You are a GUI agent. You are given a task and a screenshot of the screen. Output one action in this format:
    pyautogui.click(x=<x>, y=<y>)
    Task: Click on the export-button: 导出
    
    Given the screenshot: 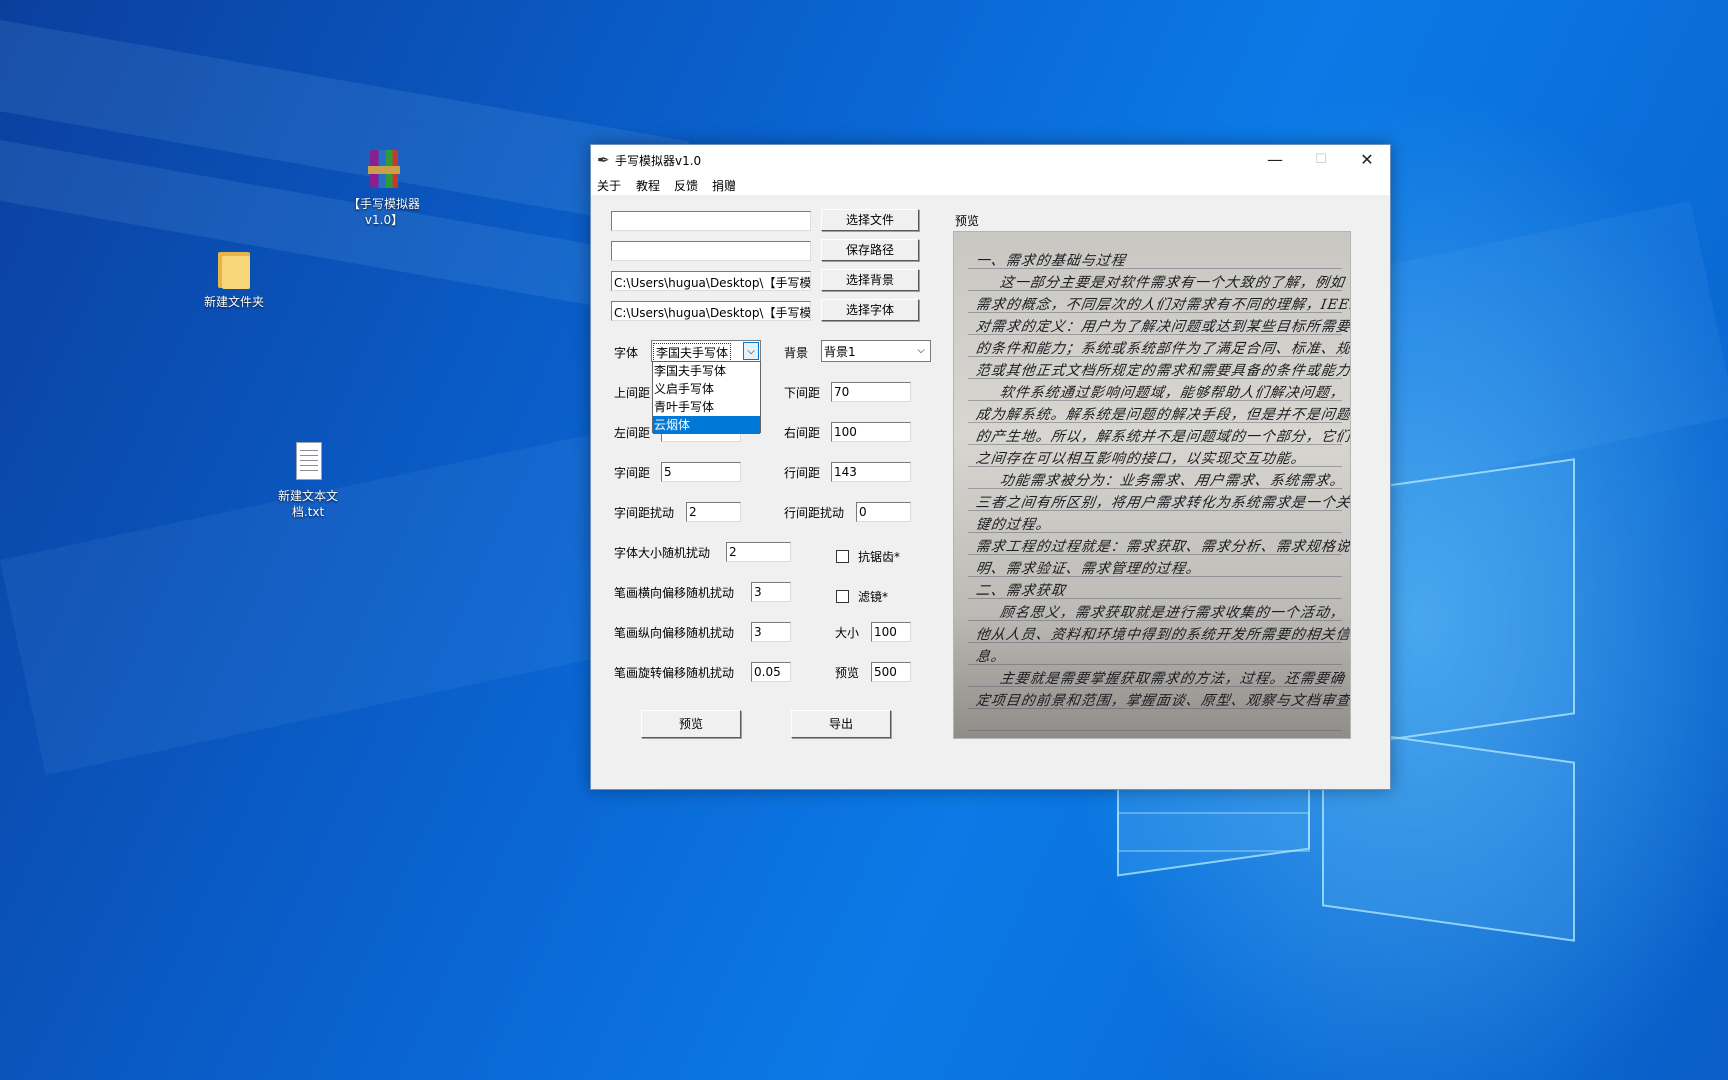 What is the action you would take?
    pyautogui.click(x=841, y=724)
    